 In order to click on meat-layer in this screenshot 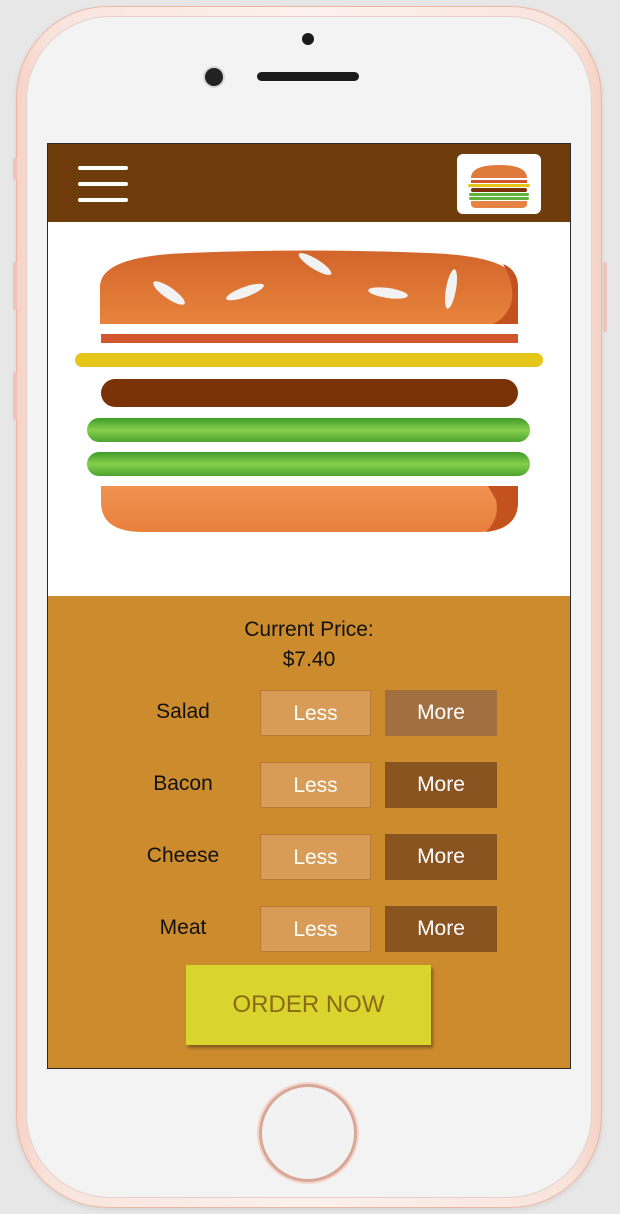, I will do `click(309, 393)`.